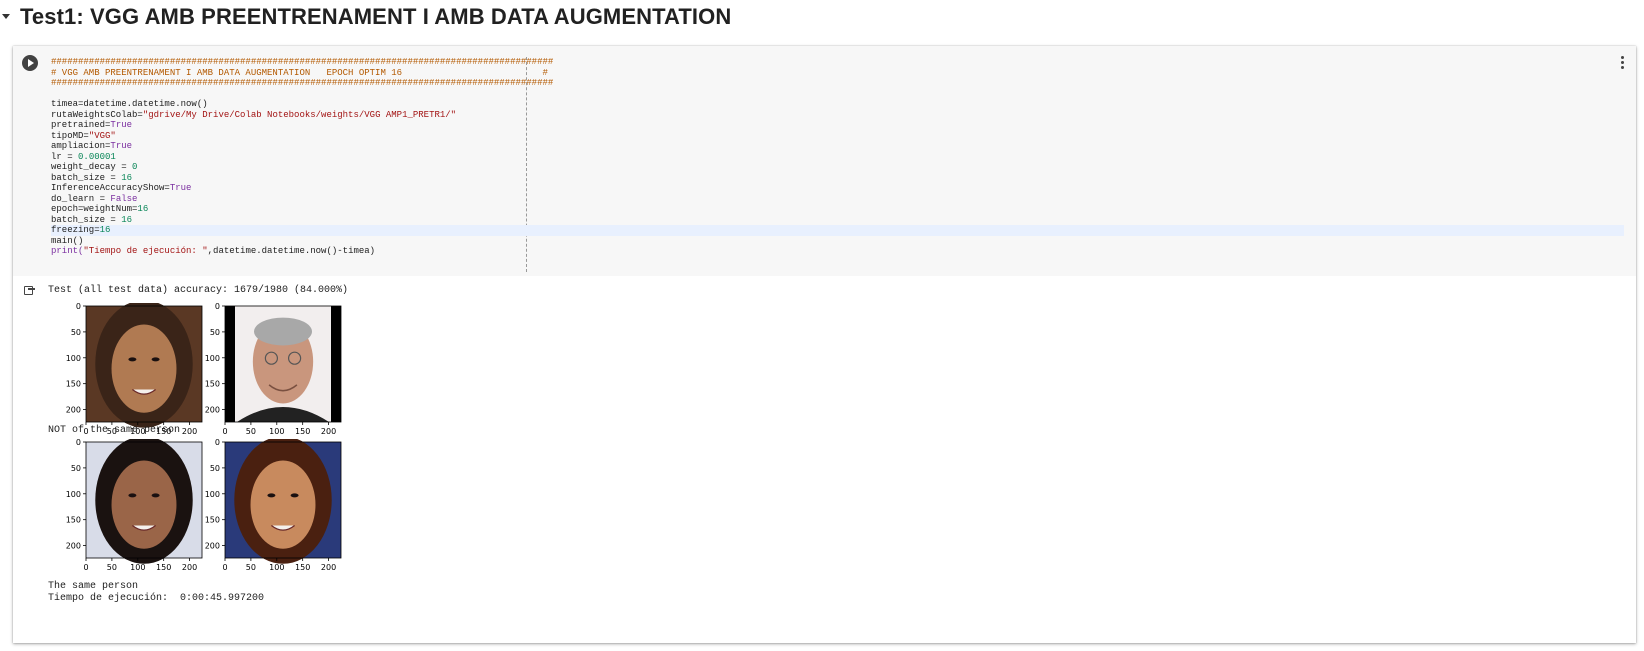 This screenshot has height=651, width=1644. Describe the element at coordinates (29, 290) in the screenshot. I see `output-redirect-icon` at that location.